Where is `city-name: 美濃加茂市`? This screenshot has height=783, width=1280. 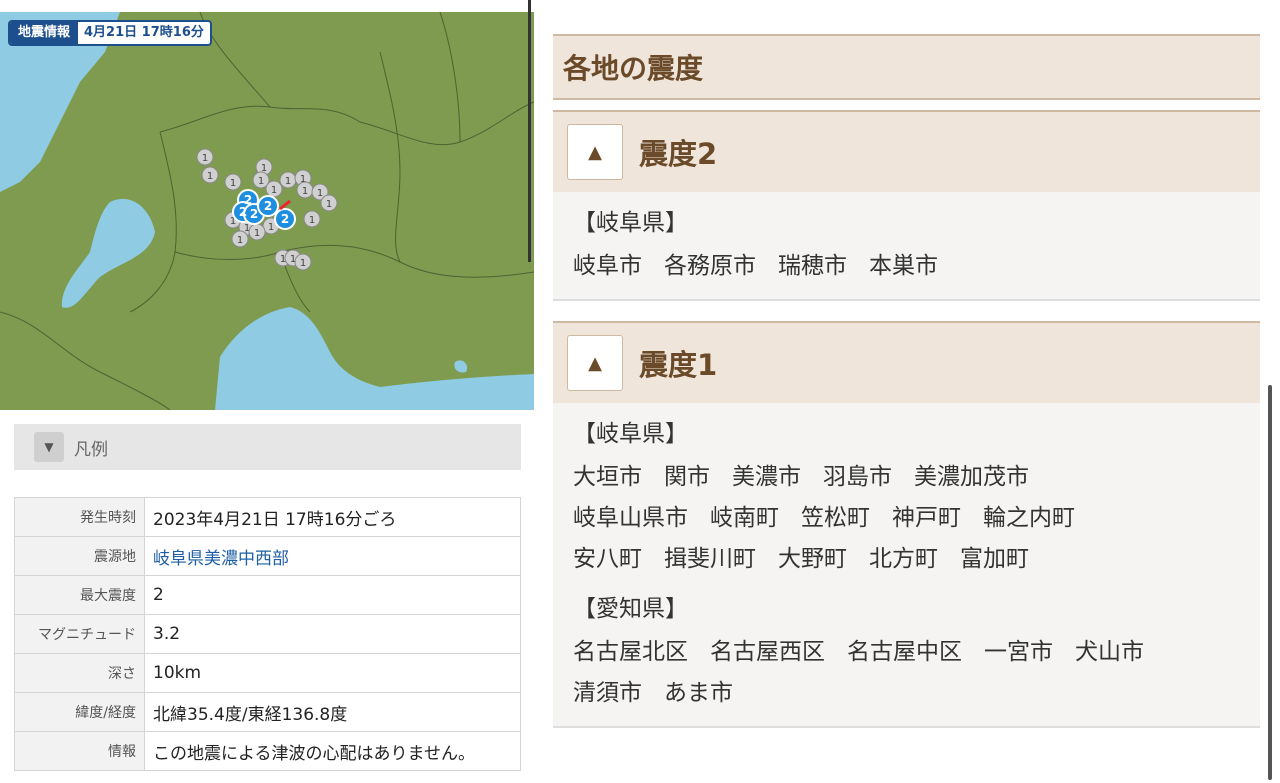
city-name: 美濃加茂市 is located at coordinates (971, 477).